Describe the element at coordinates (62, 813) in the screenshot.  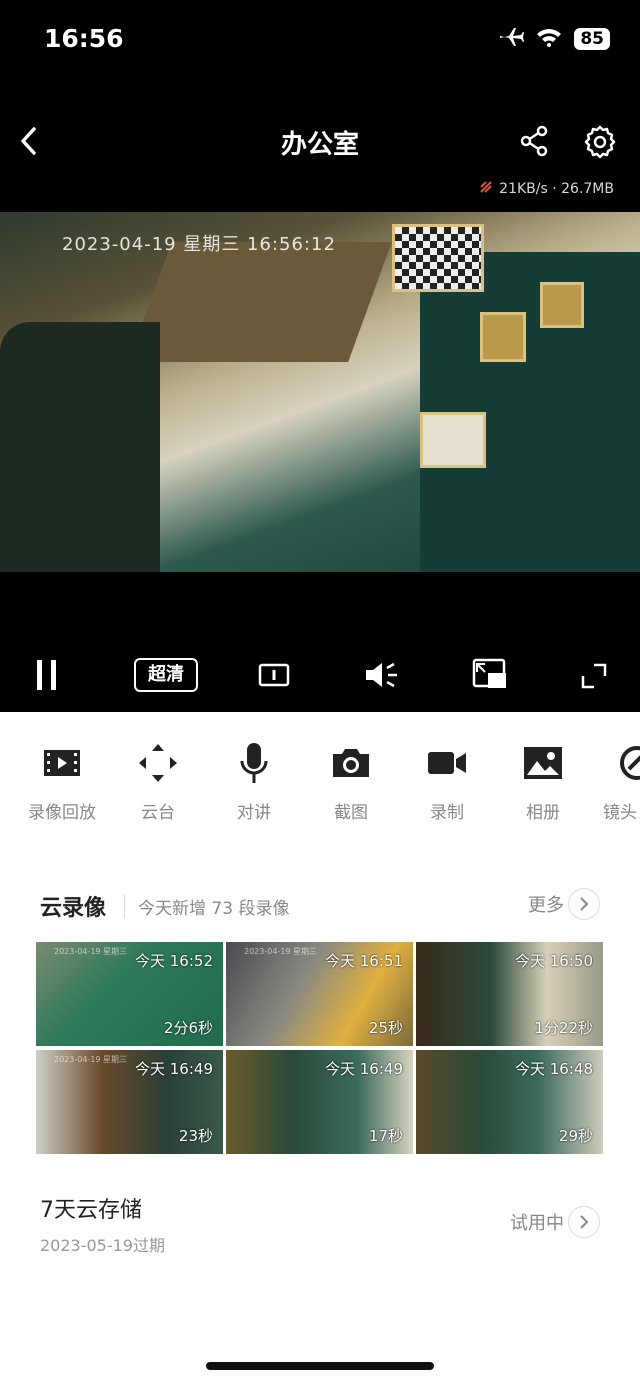
I see `toolbar-label: 录像回放` at that location.